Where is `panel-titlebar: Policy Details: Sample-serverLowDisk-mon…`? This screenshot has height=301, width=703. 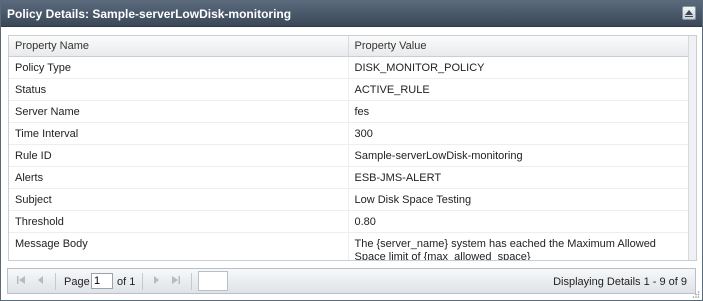 panel-titlebar: Policy Details: Sample-serverLowDisk-mon… is located at coordinates (351, 14).